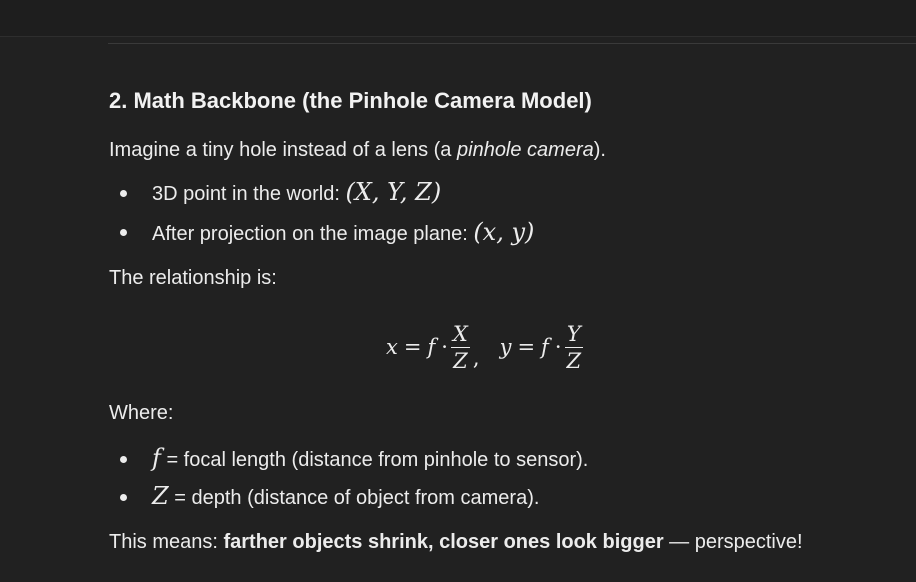  Describe the element at coordinates (504, 232) in the screenshot. I see `point-math: (x, y)` at that location.